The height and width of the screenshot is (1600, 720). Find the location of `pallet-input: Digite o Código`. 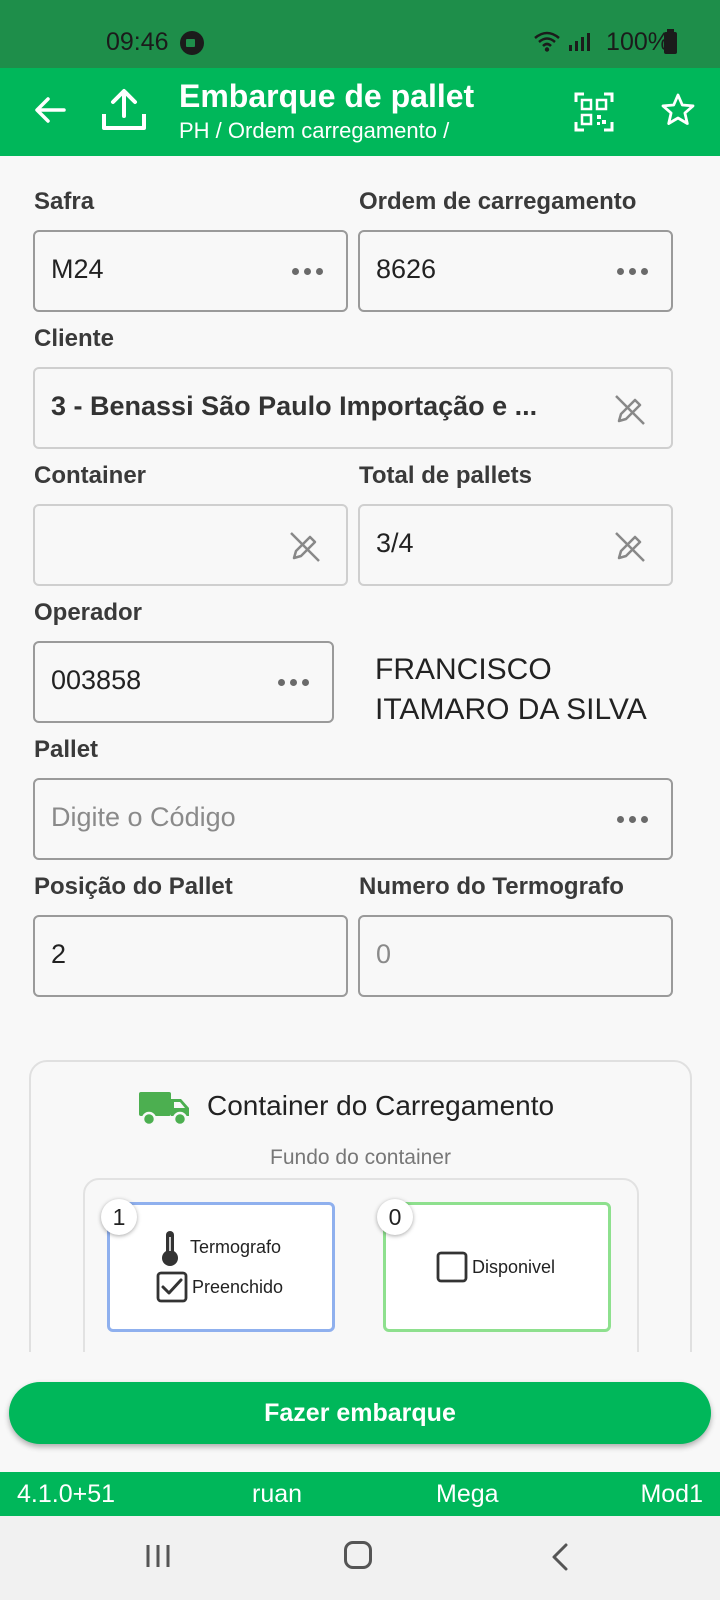

pallet-input: Digite o Código is located at coordinates (353, 819).